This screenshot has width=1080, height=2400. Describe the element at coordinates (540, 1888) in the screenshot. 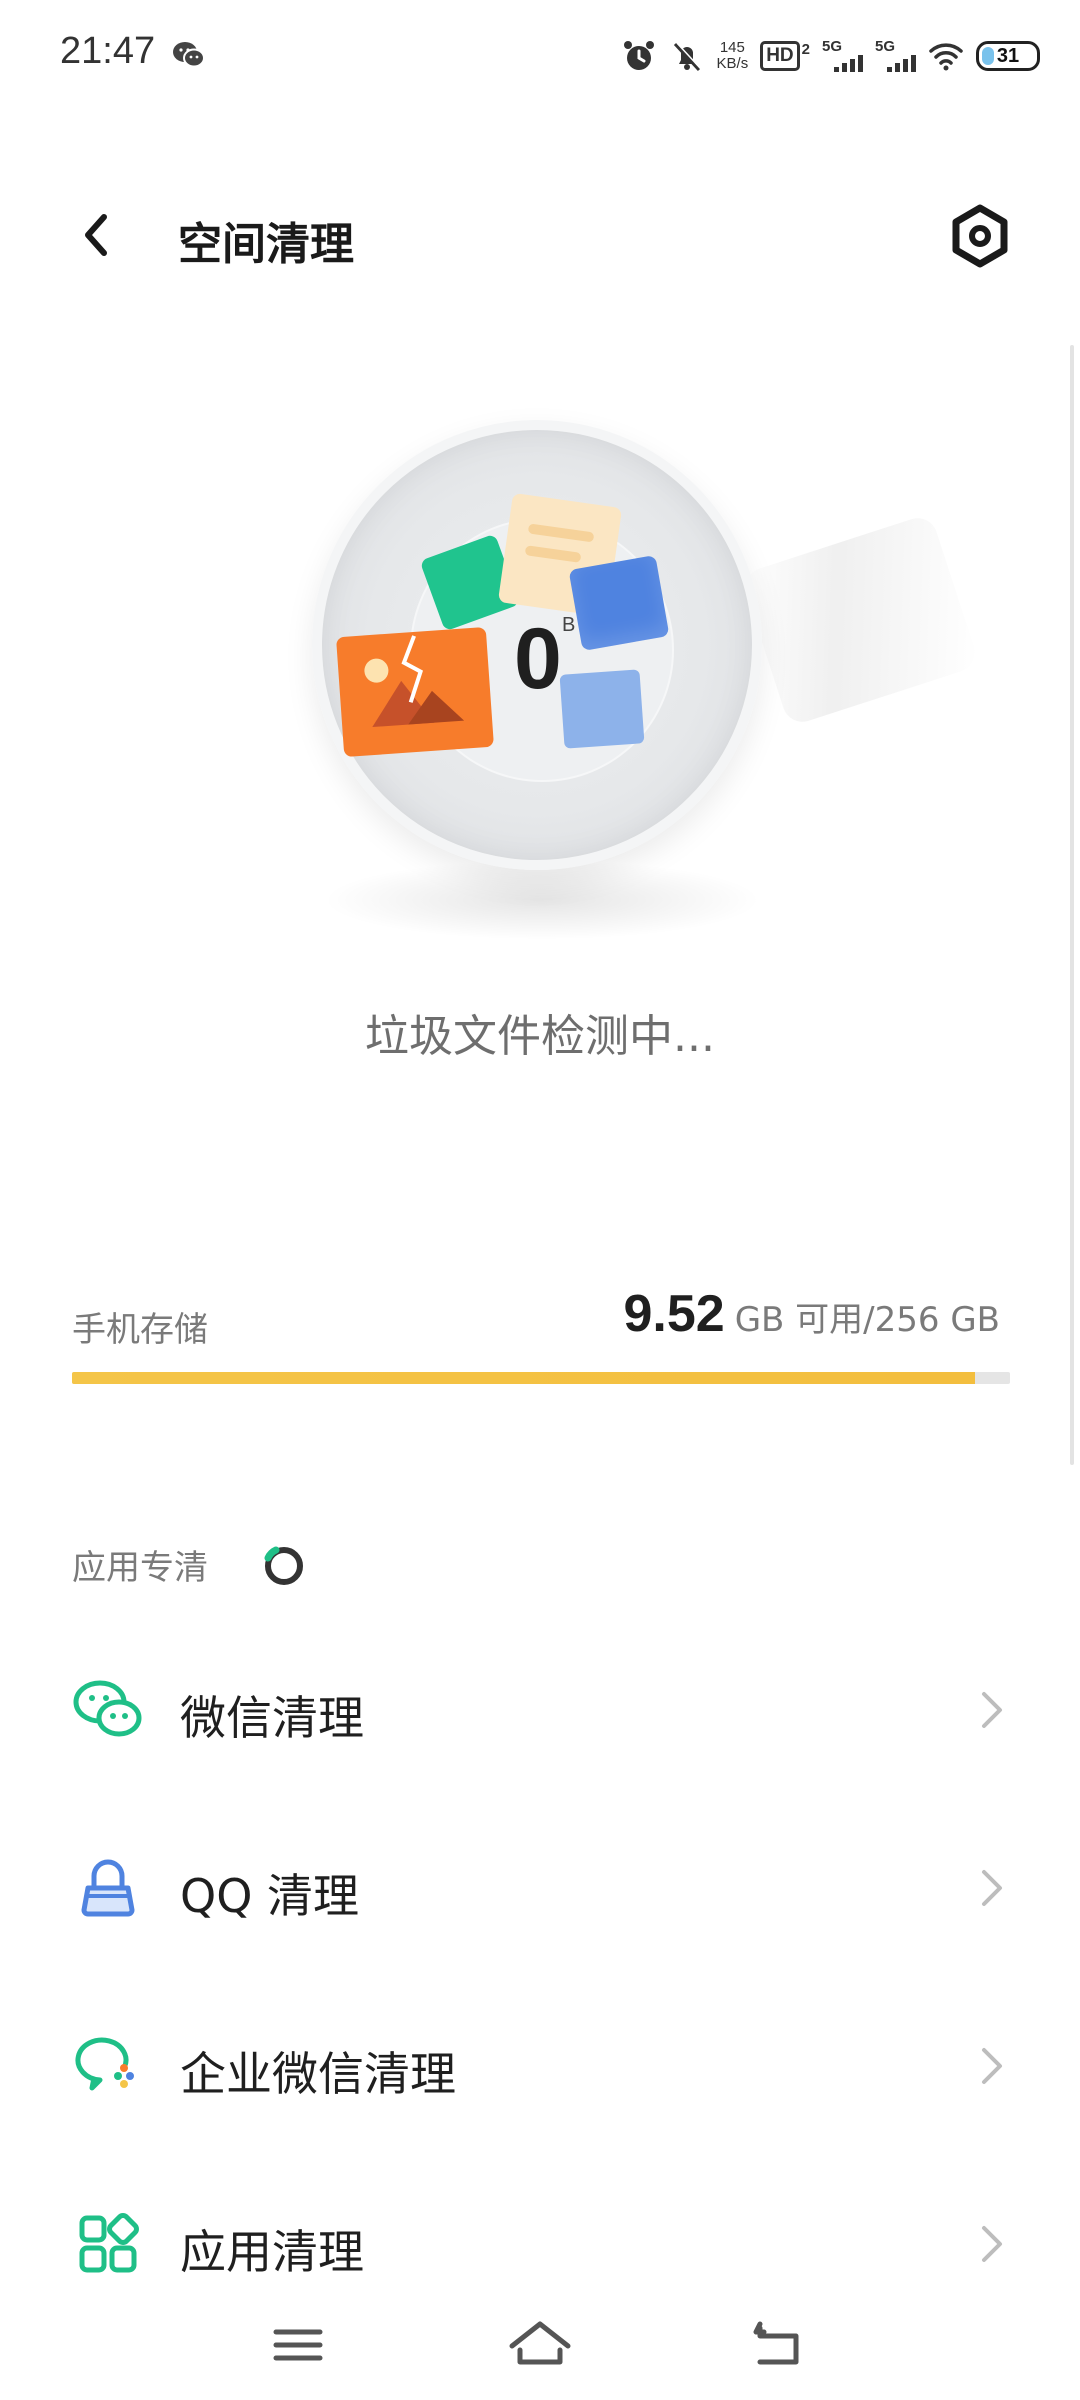

I see `list-item-qq-clean: QQ 清理` at that location.